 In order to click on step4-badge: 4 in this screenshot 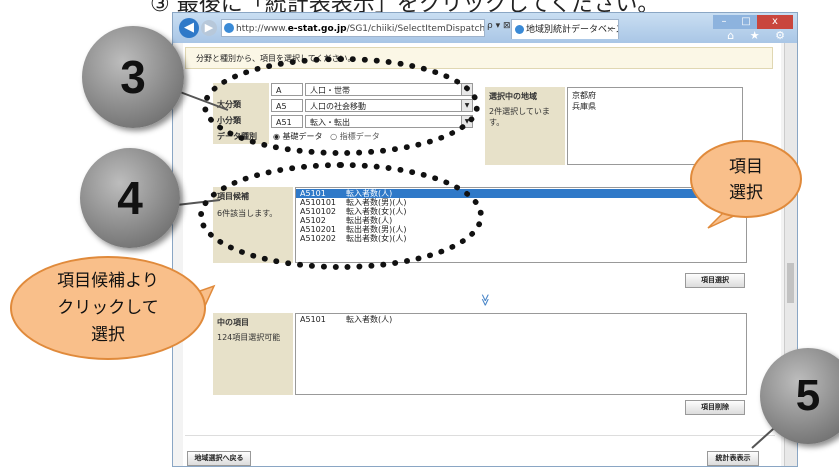, I will do `click(130, 198)`.